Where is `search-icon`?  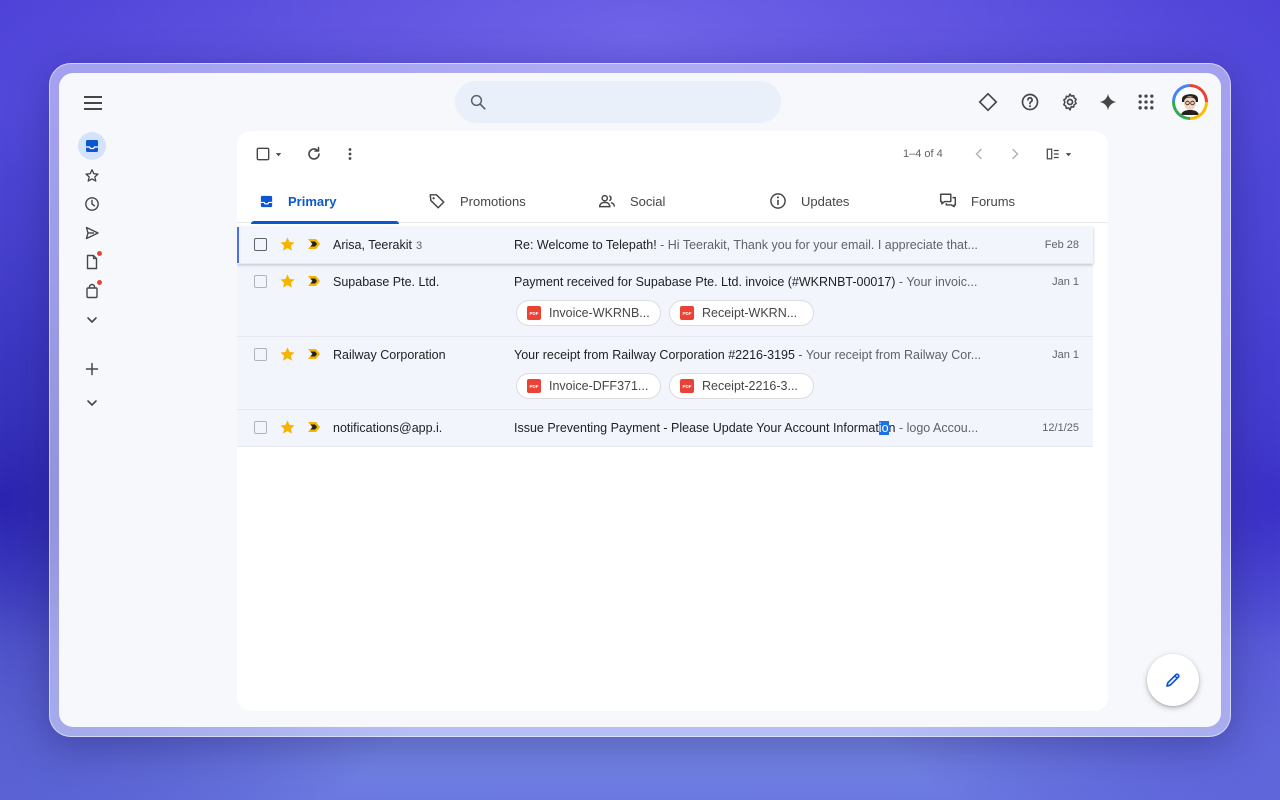 search-icon is located at coordinates (478, 102).